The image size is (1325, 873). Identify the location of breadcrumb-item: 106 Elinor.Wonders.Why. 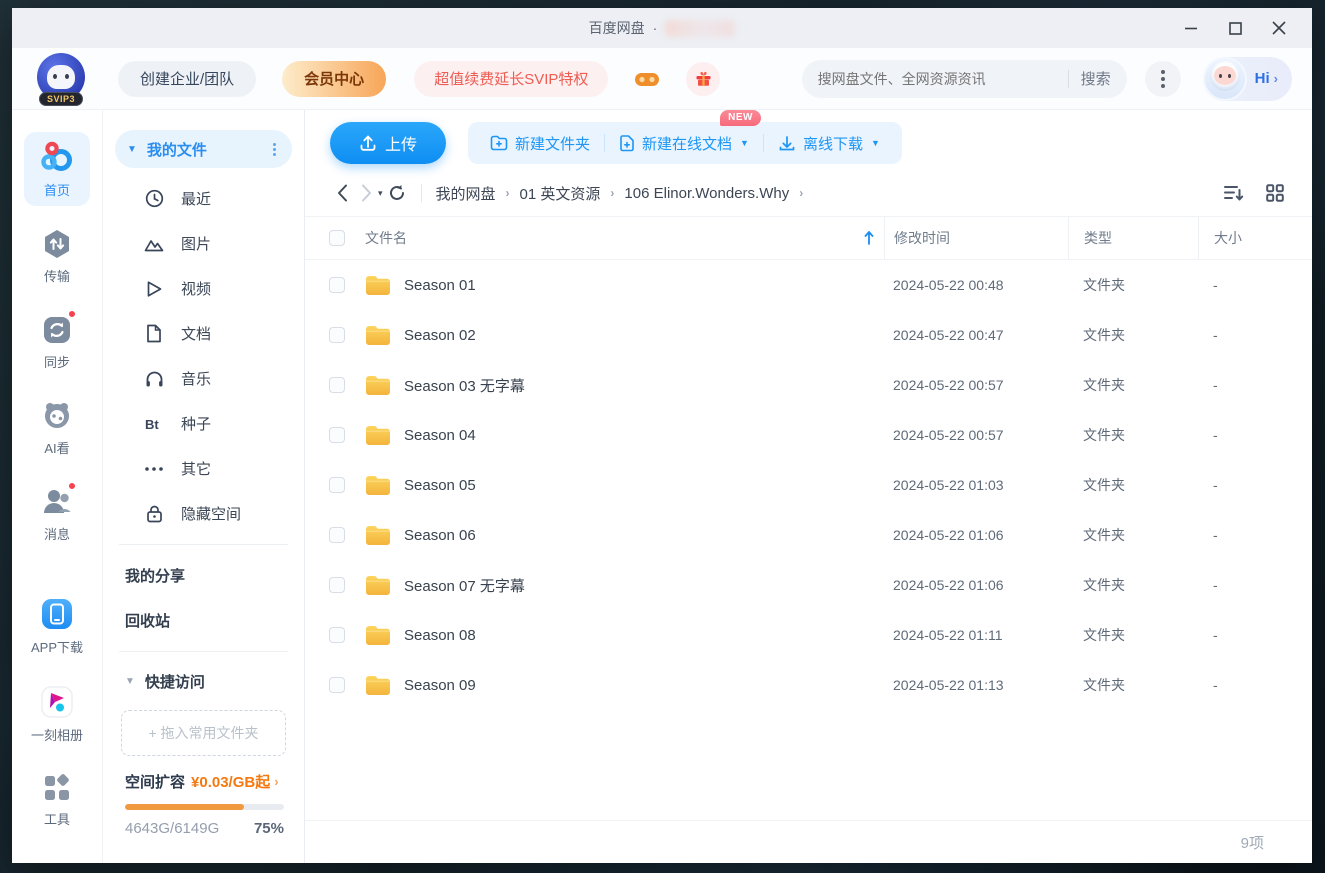
(706, 193).